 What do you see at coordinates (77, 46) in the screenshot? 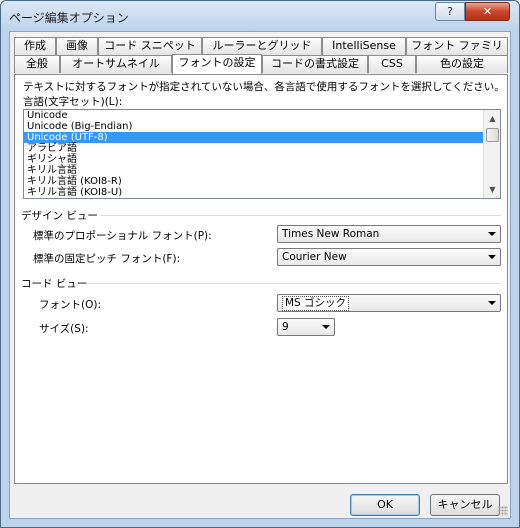
I see `tab-image: 画像` at bounding box center [77, 46].